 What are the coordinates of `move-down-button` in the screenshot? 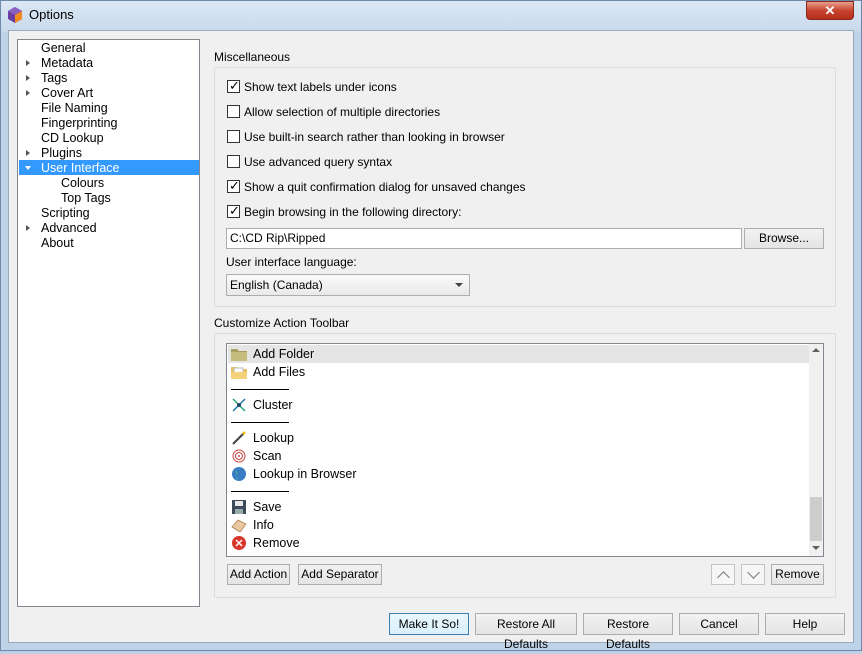 It's located at (753, 574).